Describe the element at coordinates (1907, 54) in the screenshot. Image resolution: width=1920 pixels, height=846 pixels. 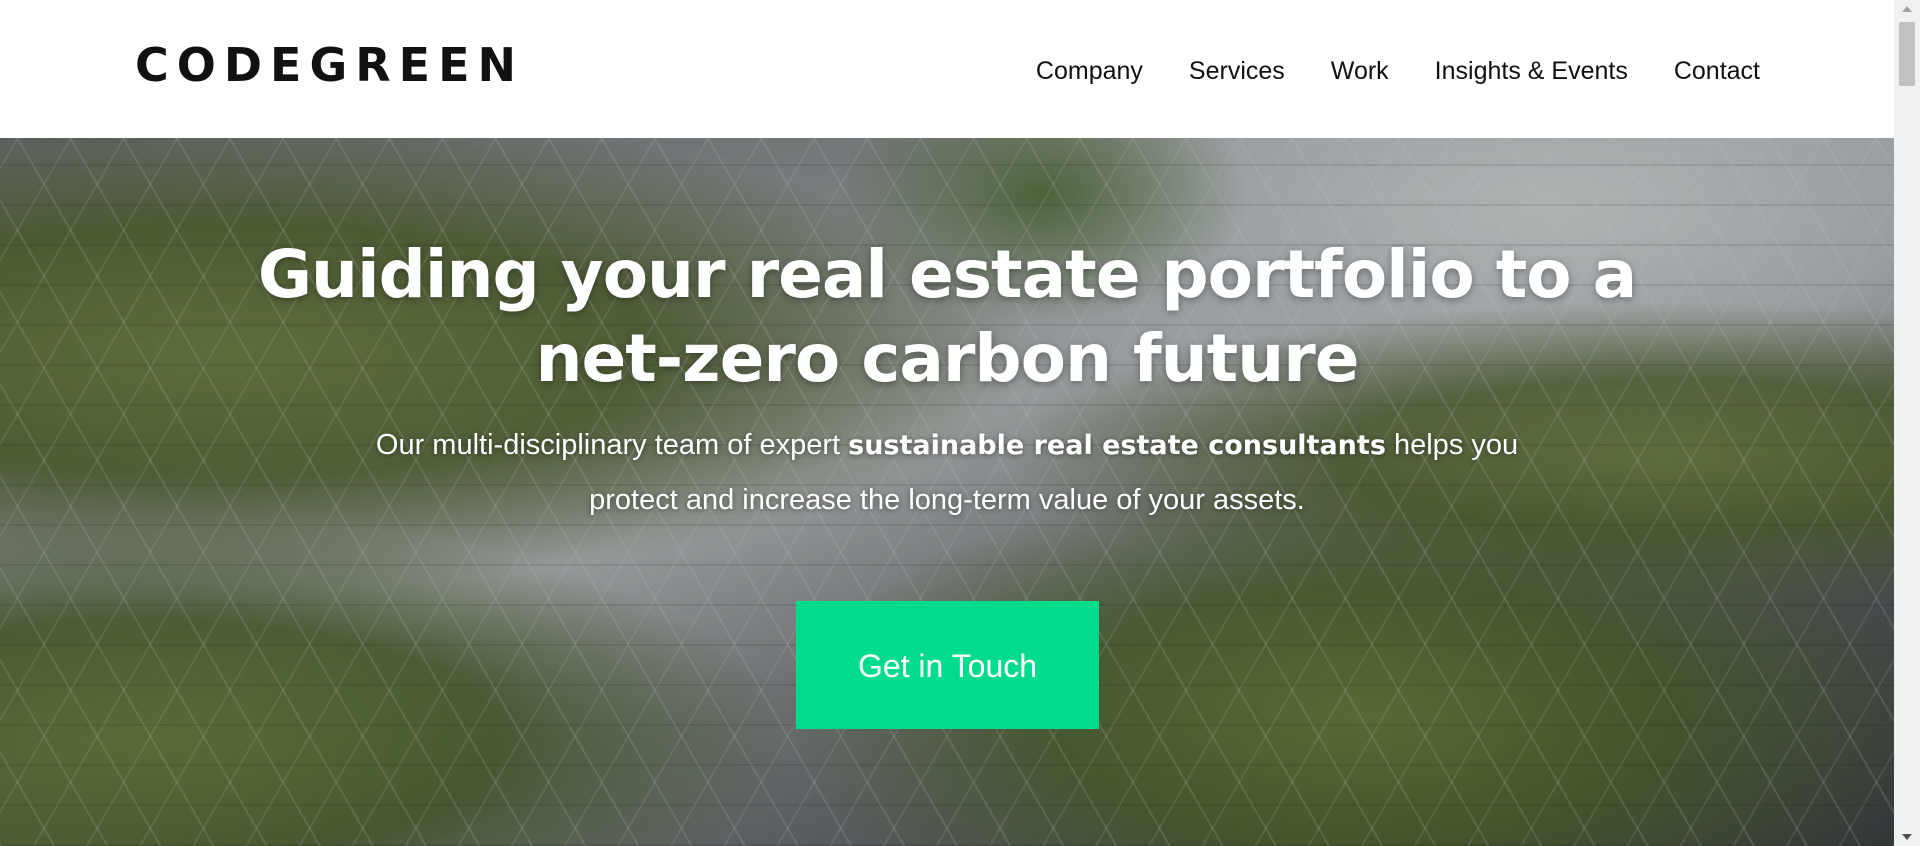
I see `scroll-thumb` at that location.